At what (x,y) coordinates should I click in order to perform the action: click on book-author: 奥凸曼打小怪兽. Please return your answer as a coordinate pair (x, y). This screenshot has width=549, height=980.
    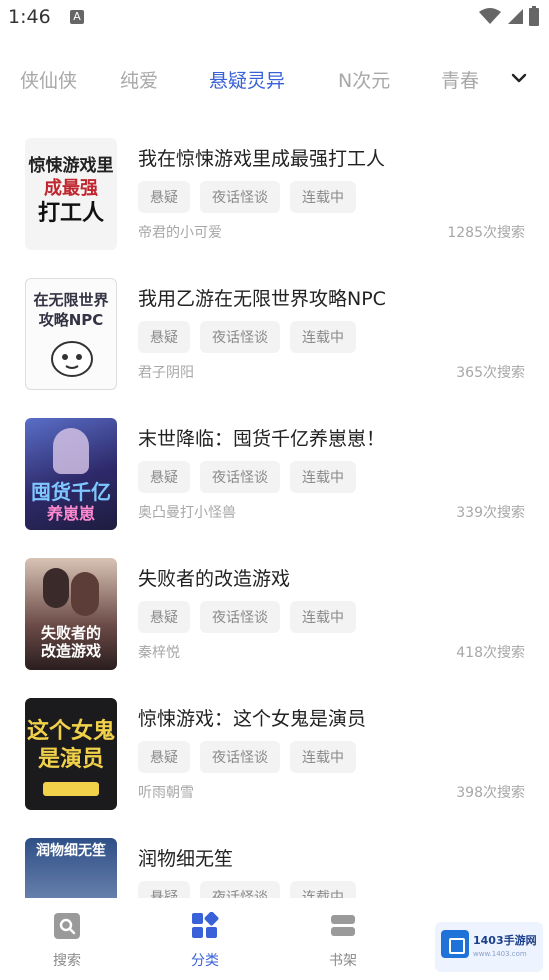
    Looking at the image, I should click on (187, 513).